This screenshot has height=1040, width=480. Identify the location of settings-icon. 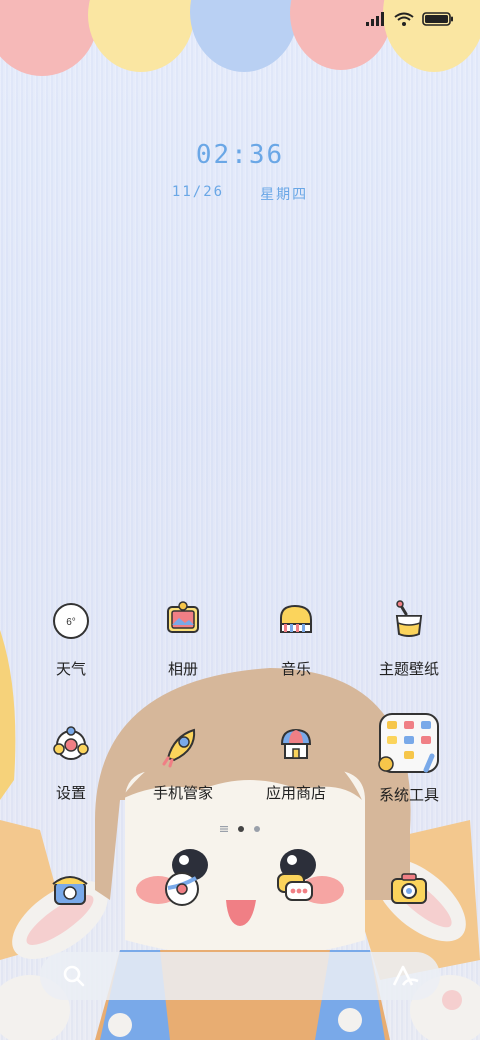
(71, 743).